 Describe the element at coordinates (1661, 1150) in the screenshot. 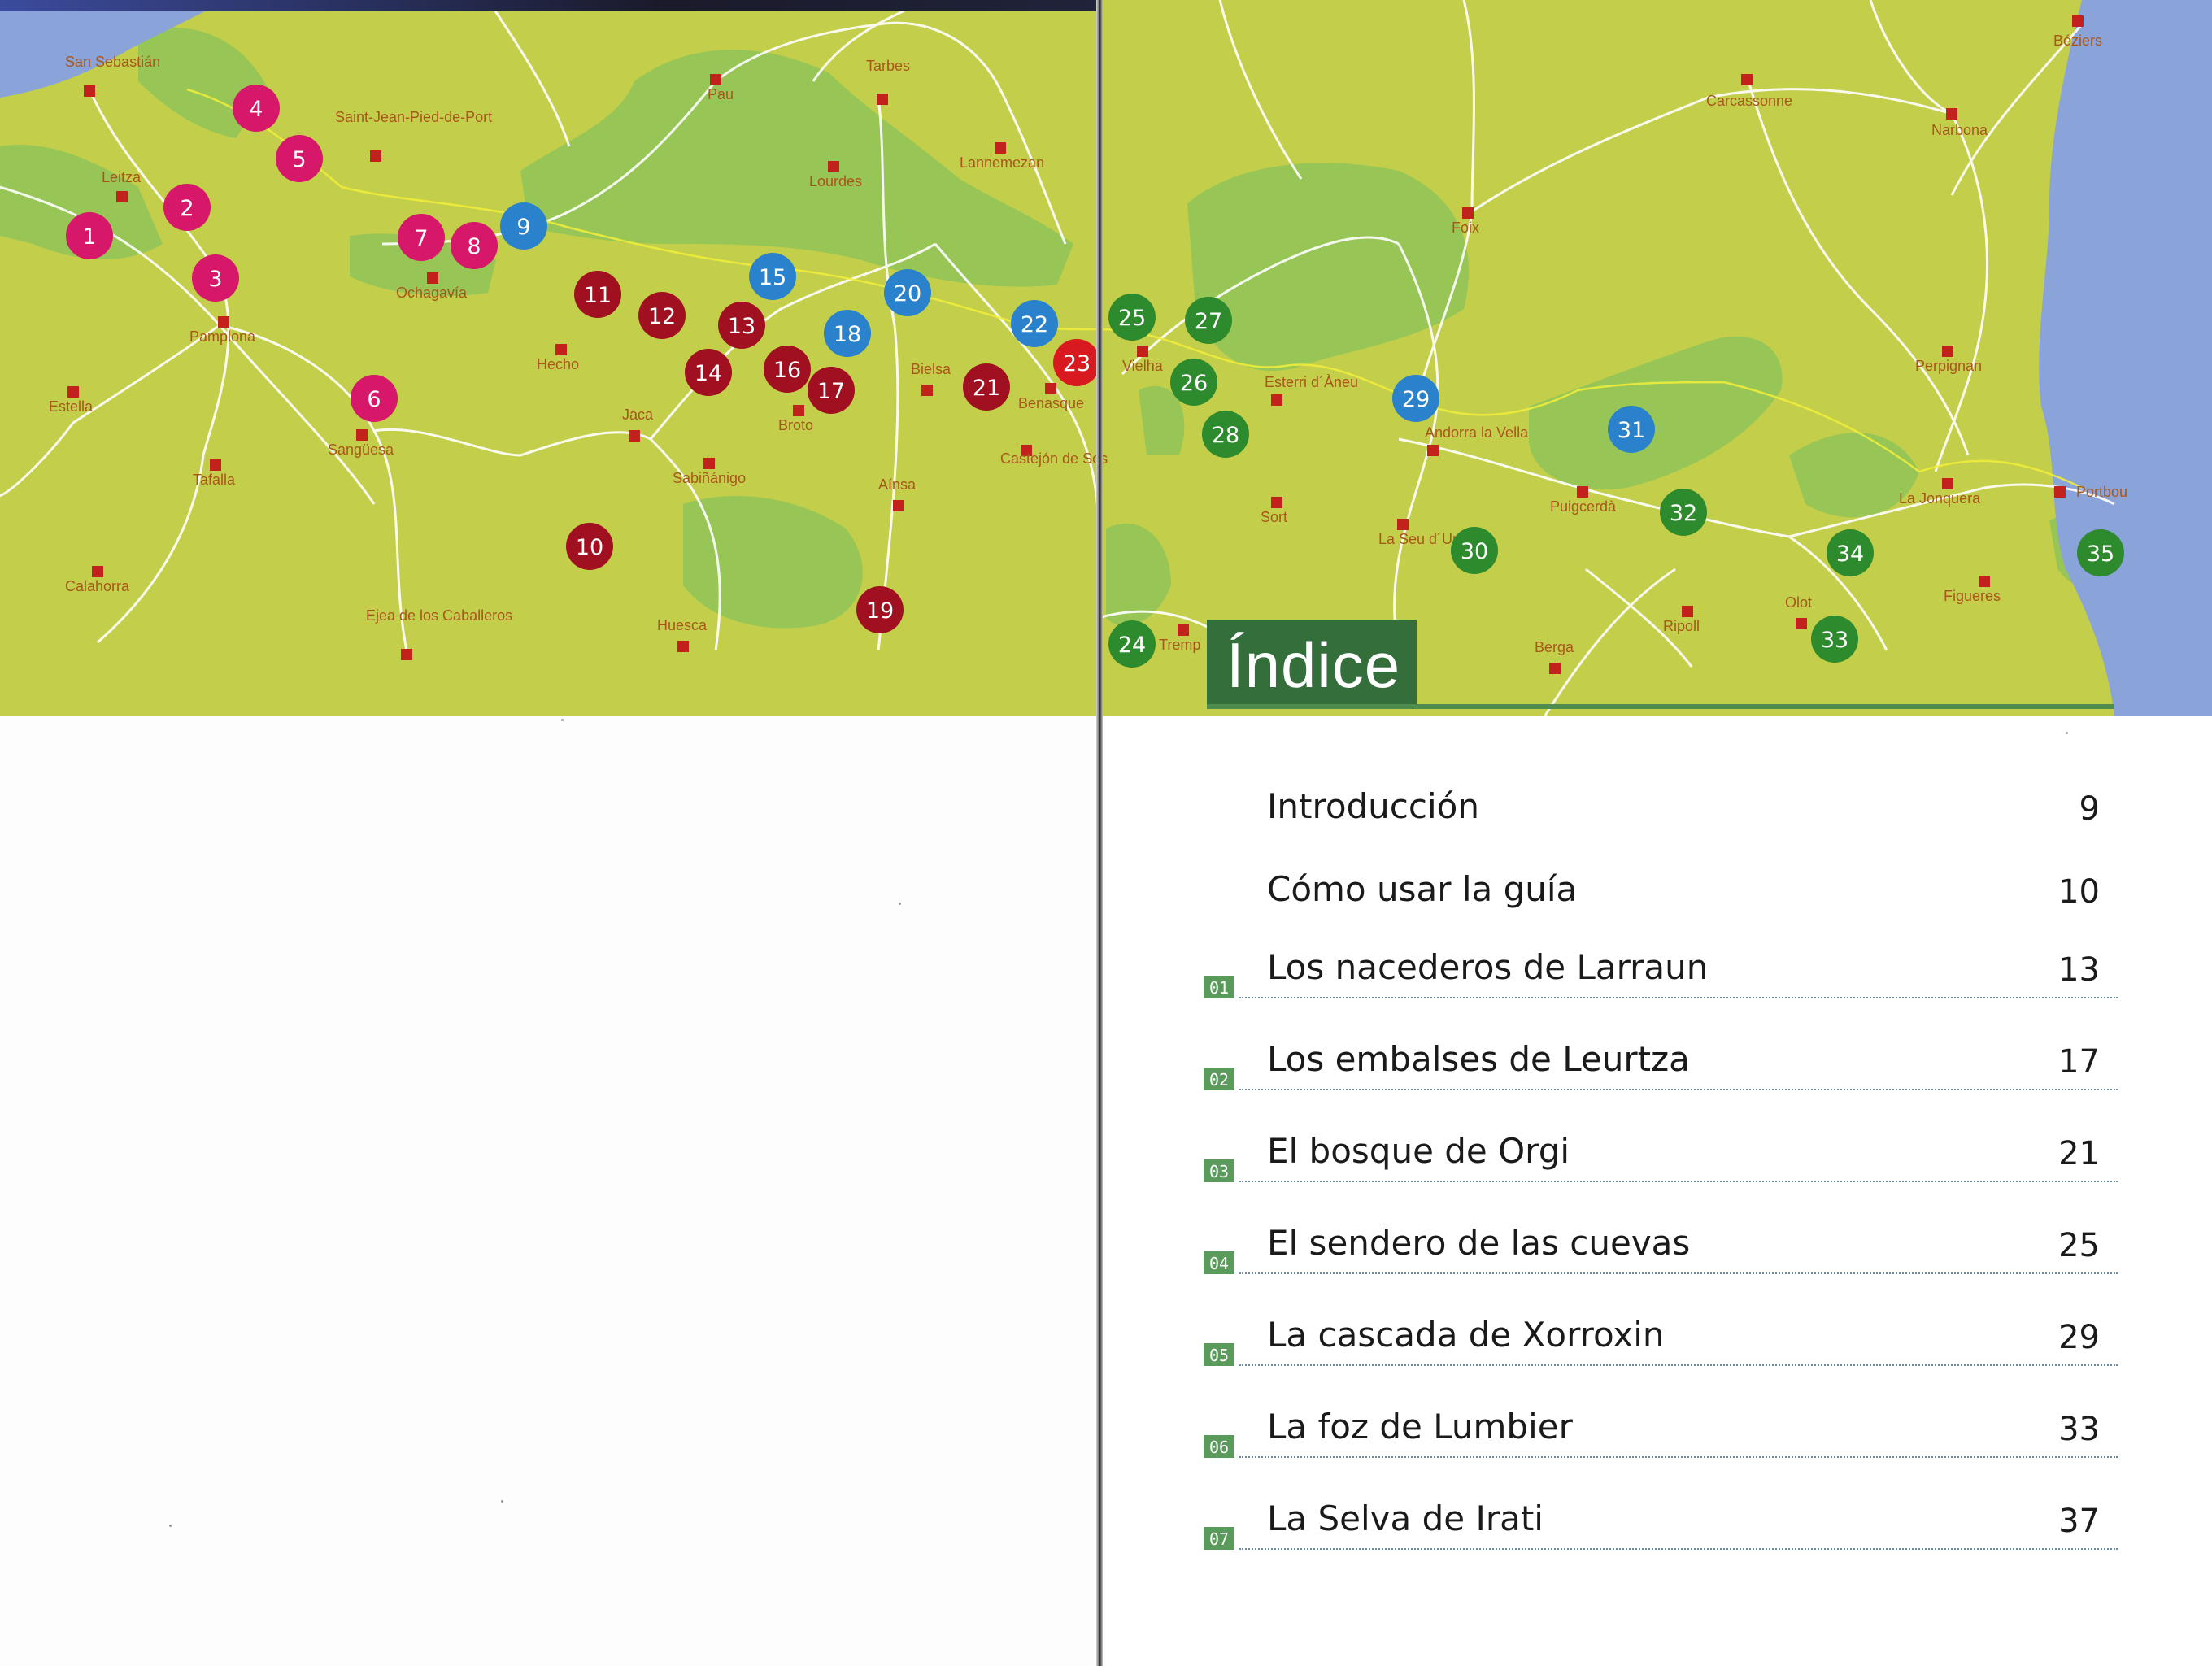

I see `toc-row-03: 03 El bosque de Orgi 21` at that location.